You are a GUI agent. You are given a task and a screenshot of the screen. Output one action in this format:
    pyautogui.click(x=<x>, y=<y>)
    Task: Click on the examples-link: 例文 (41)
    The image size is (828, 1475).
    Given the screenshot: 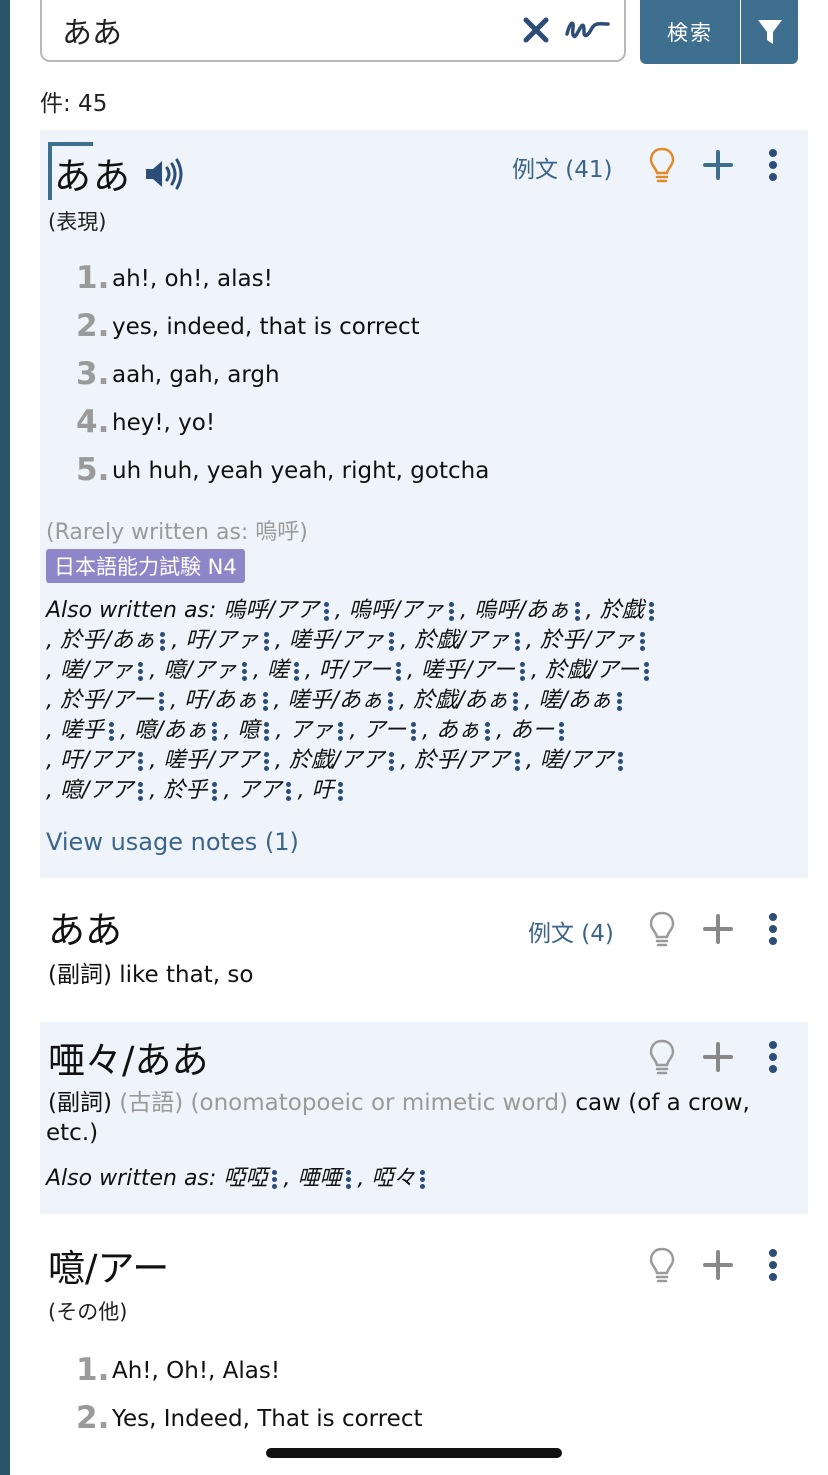 What is the action you would take?
    pyautogui.click(x=562, y=167)
    